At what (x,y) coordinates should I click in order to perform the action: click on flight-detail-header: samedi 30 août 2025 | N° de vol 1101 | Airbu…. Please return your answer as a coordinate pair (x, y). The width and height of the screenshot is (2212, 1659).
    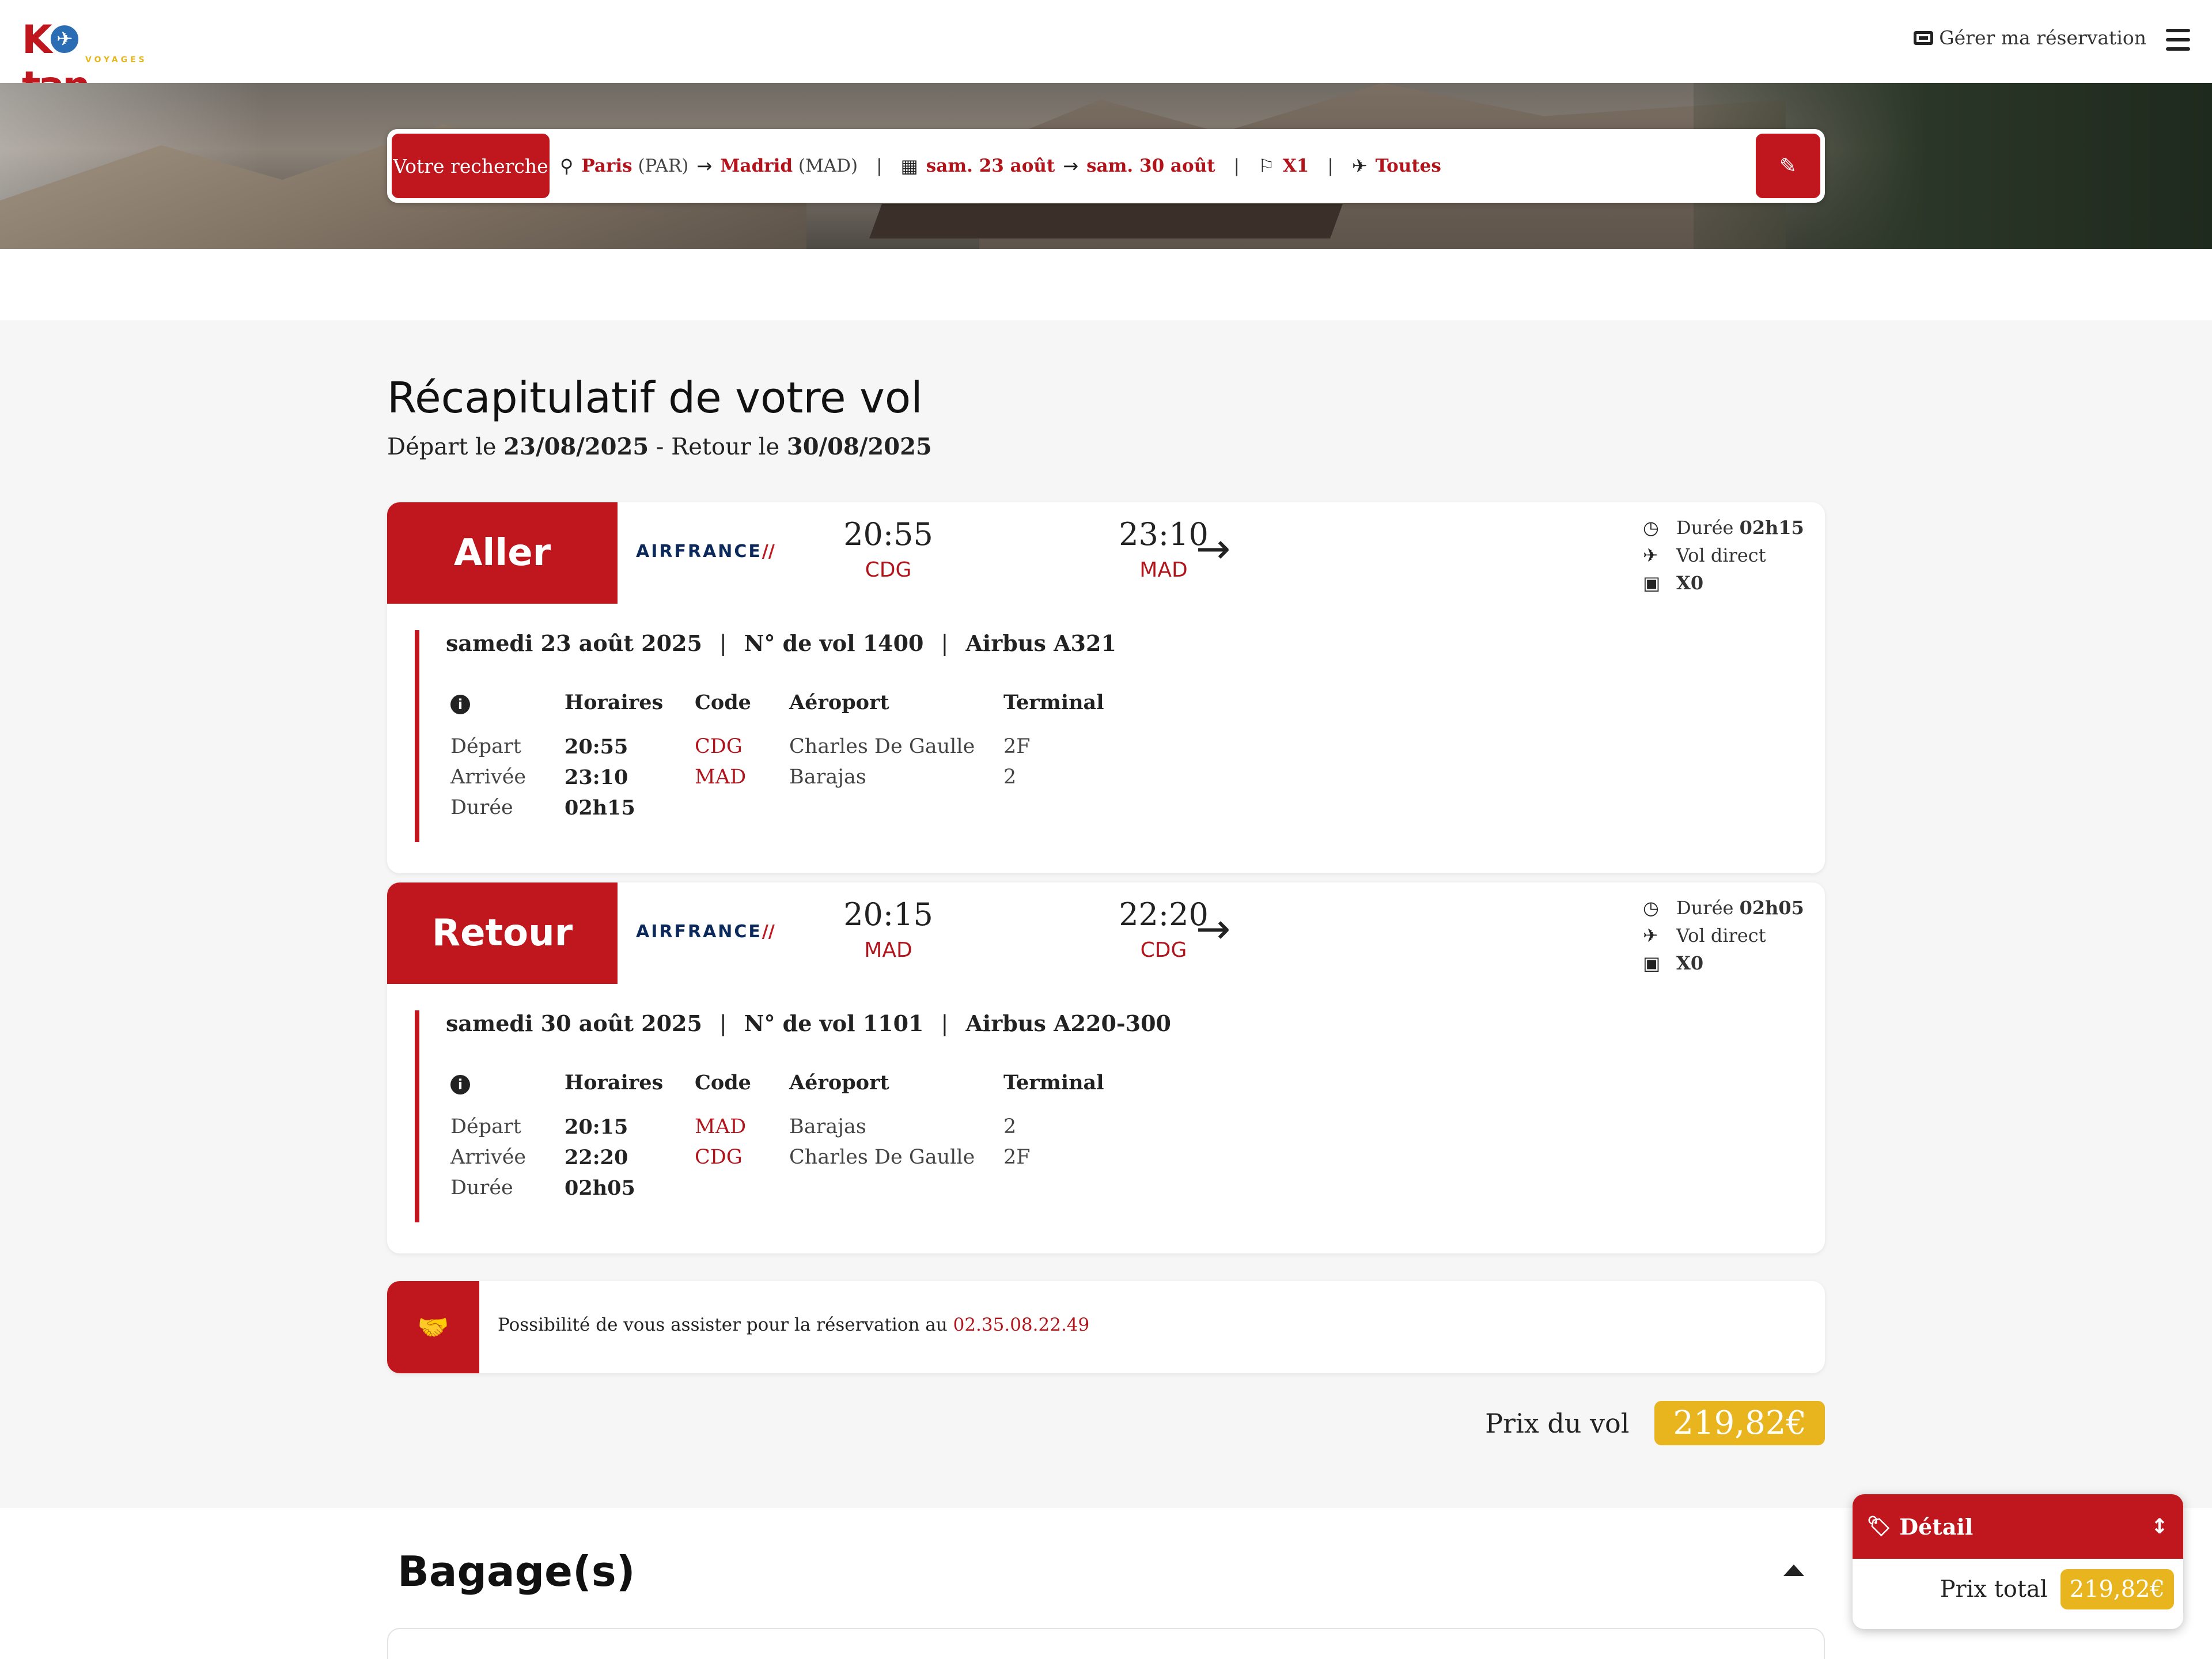
    Looking at the image, I should click on (808, 1023).